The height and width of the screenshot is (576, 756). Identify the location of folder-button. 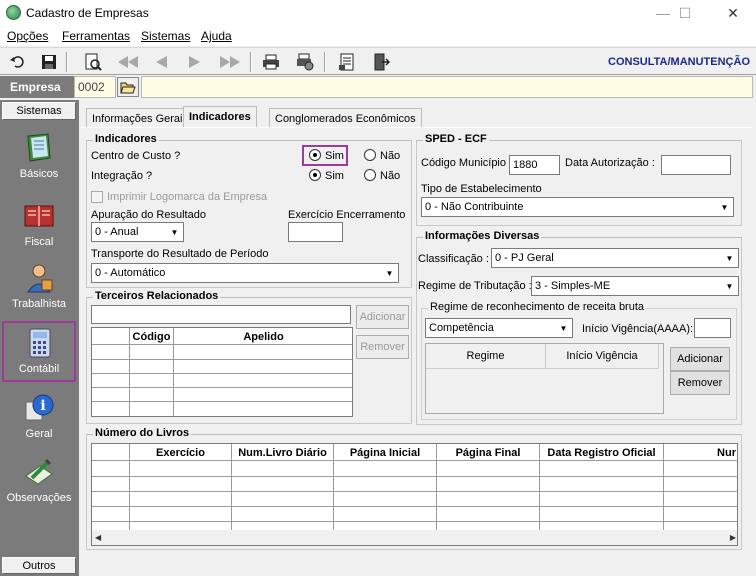
(128, 87).